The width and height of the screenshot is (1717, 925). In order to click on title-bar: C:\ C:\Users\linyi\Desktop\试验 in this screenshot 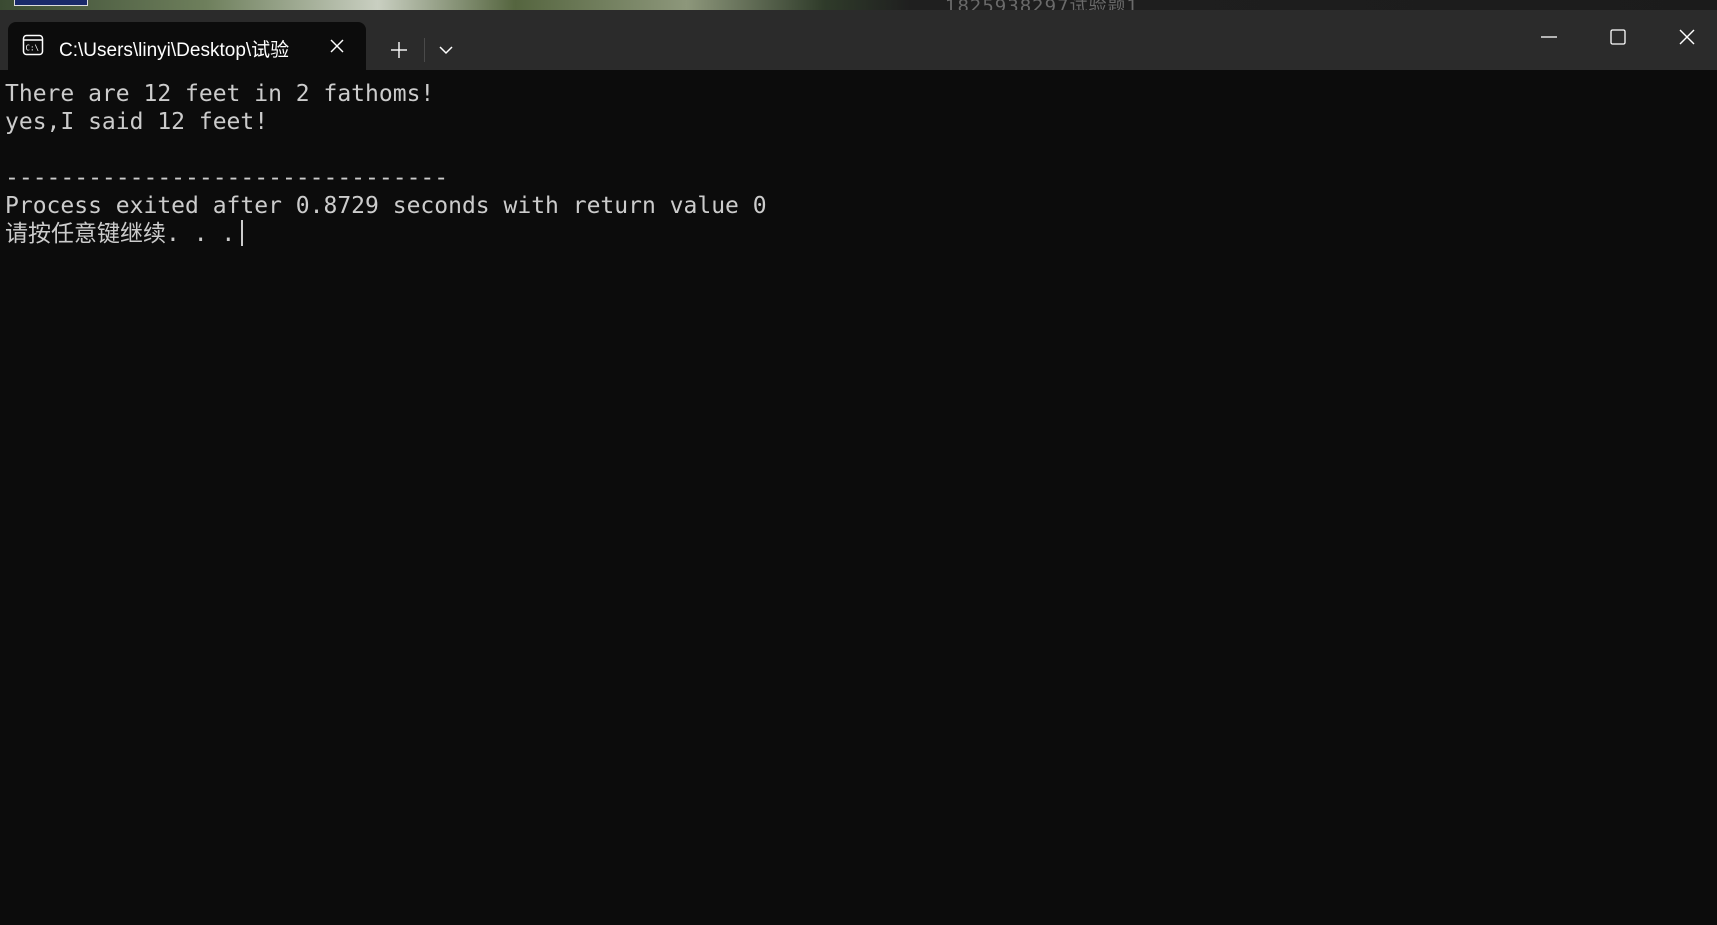, I will do `click(858, 40)`.